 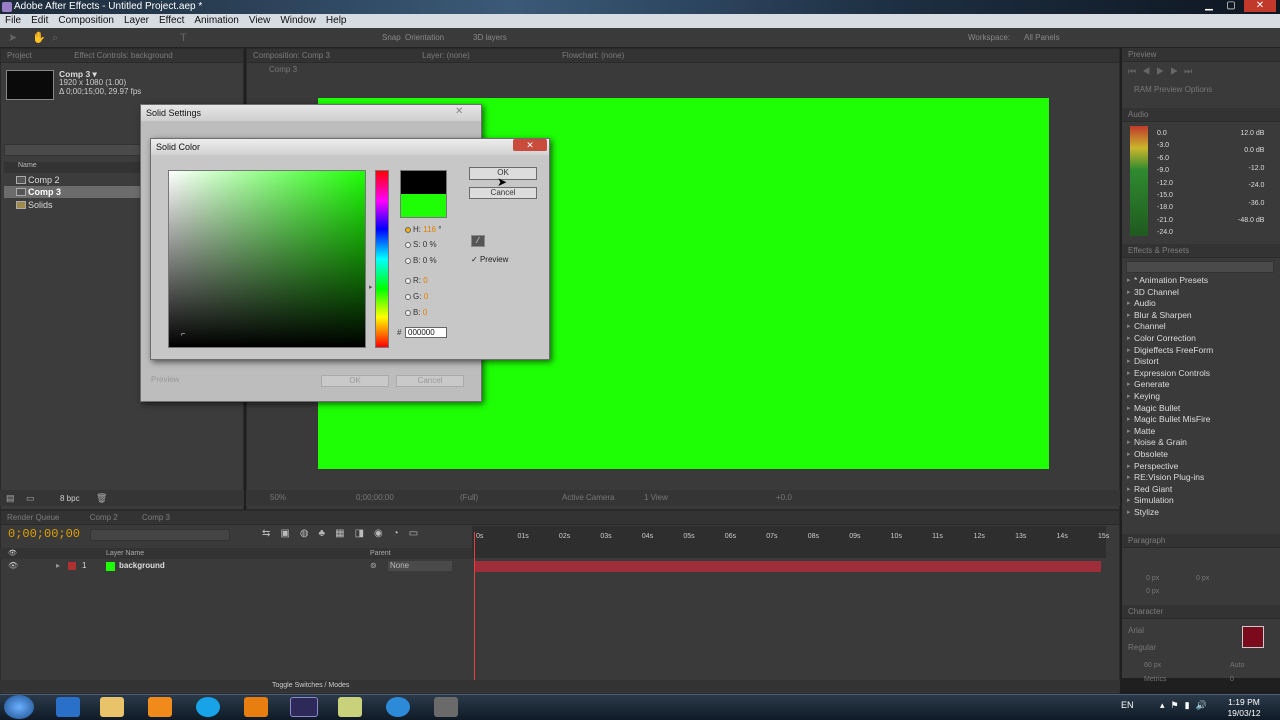 I want to click on effect-category-item: Channel, so click(x=1197, y=327).